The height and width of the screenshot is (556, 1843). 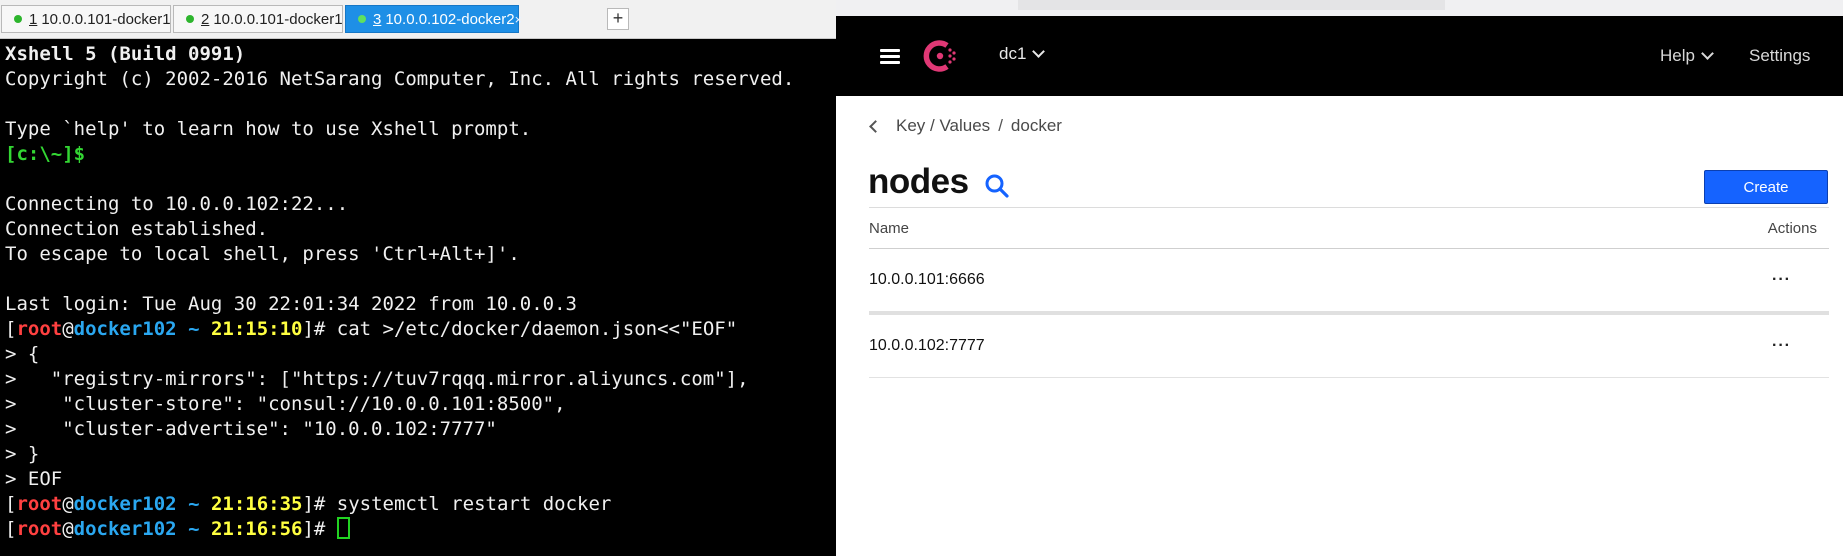 I want to click on create-button: Create, so click(x=1766, y=187).